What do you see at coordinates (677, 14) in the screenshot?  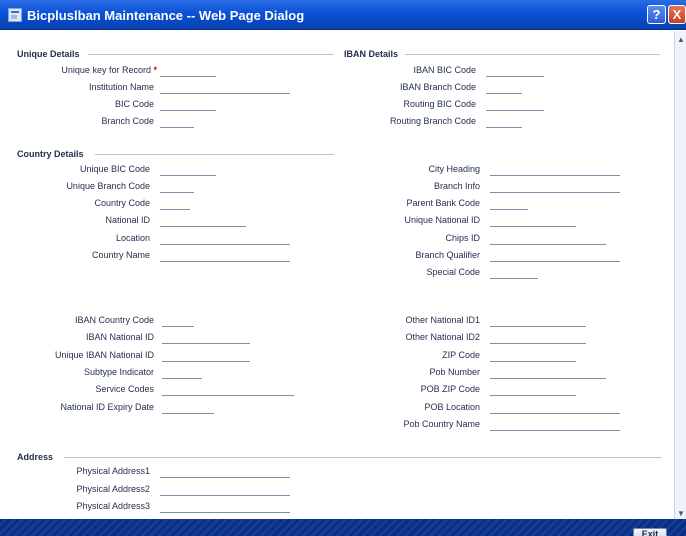 I see `close-button: X` at bounding box center [677, 14].